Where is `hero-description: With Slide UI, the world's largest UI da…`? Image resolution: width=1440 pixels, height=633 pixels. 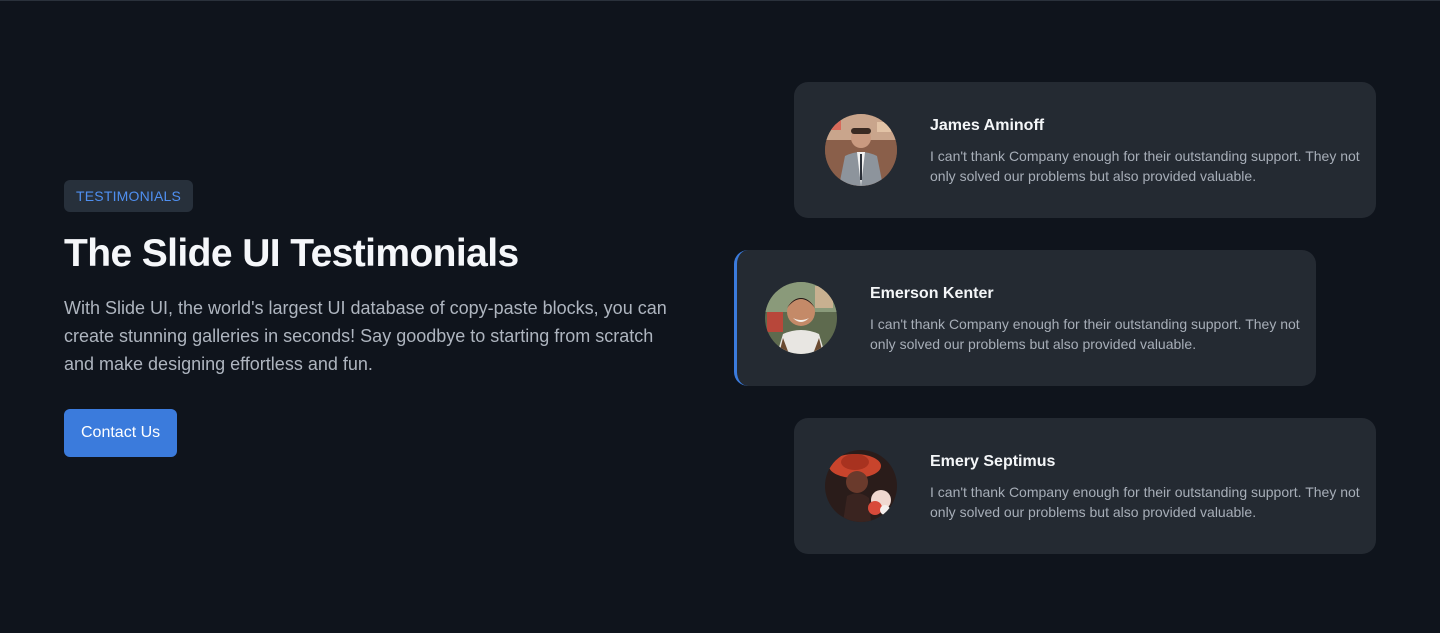
hero-description: With Slide UI, the world's largest UI da… is located at coordinates (365, 336).